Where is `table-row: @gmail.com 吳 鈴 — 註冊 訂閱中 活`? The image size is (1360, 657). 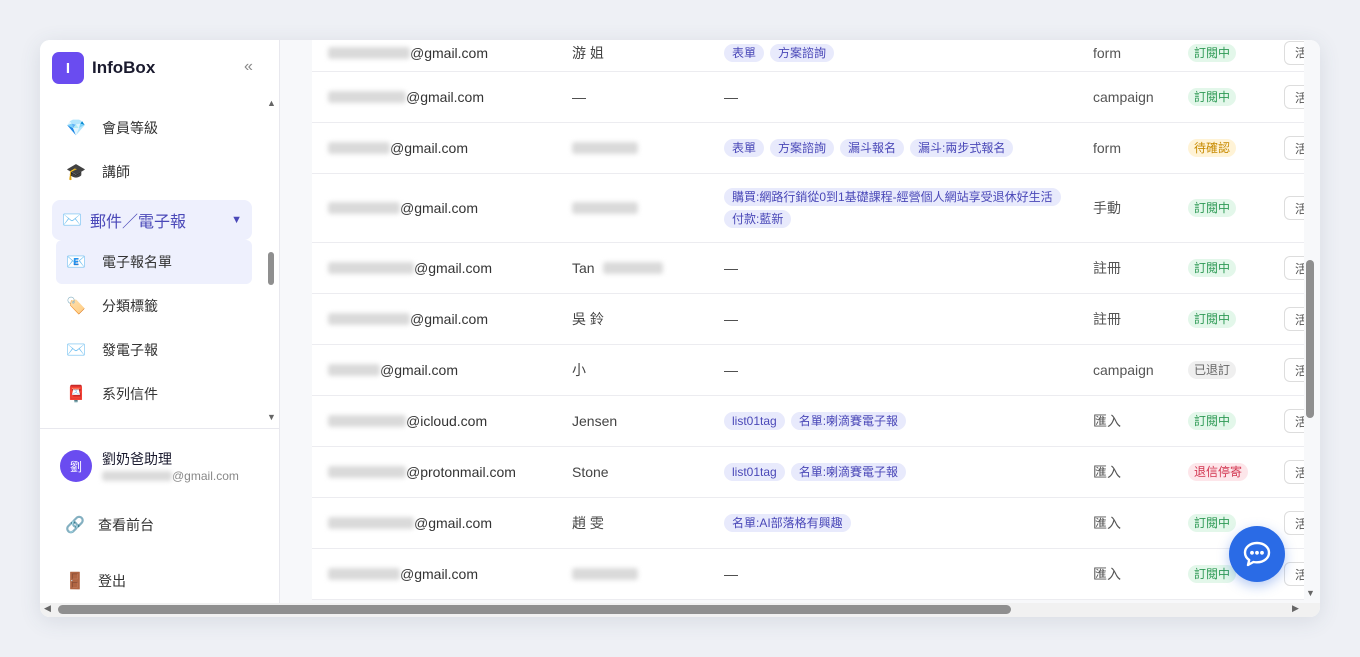 table-row: @gmail.com 吳 鈴 — 註冊 訂閱中 活 is located at coordinates (808, 319).